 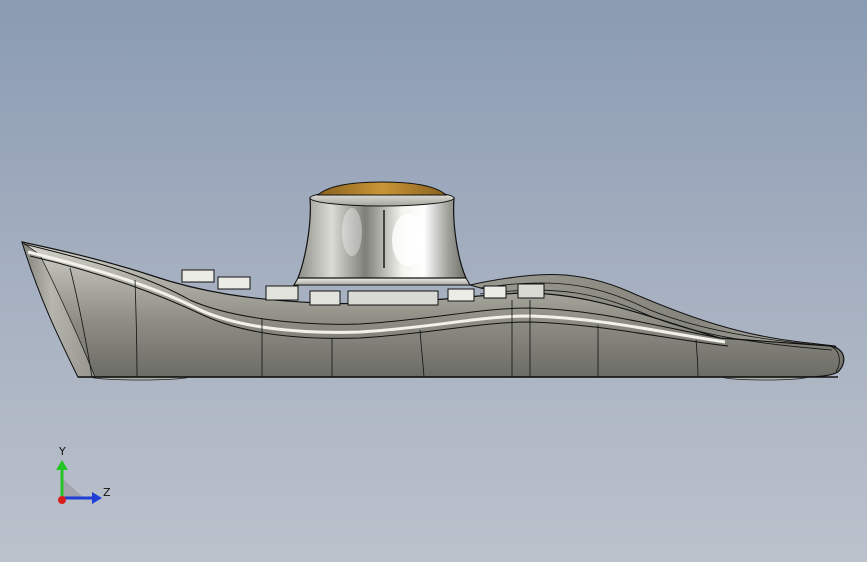 I want to click on controller-knob, so click(x=382, y=233).